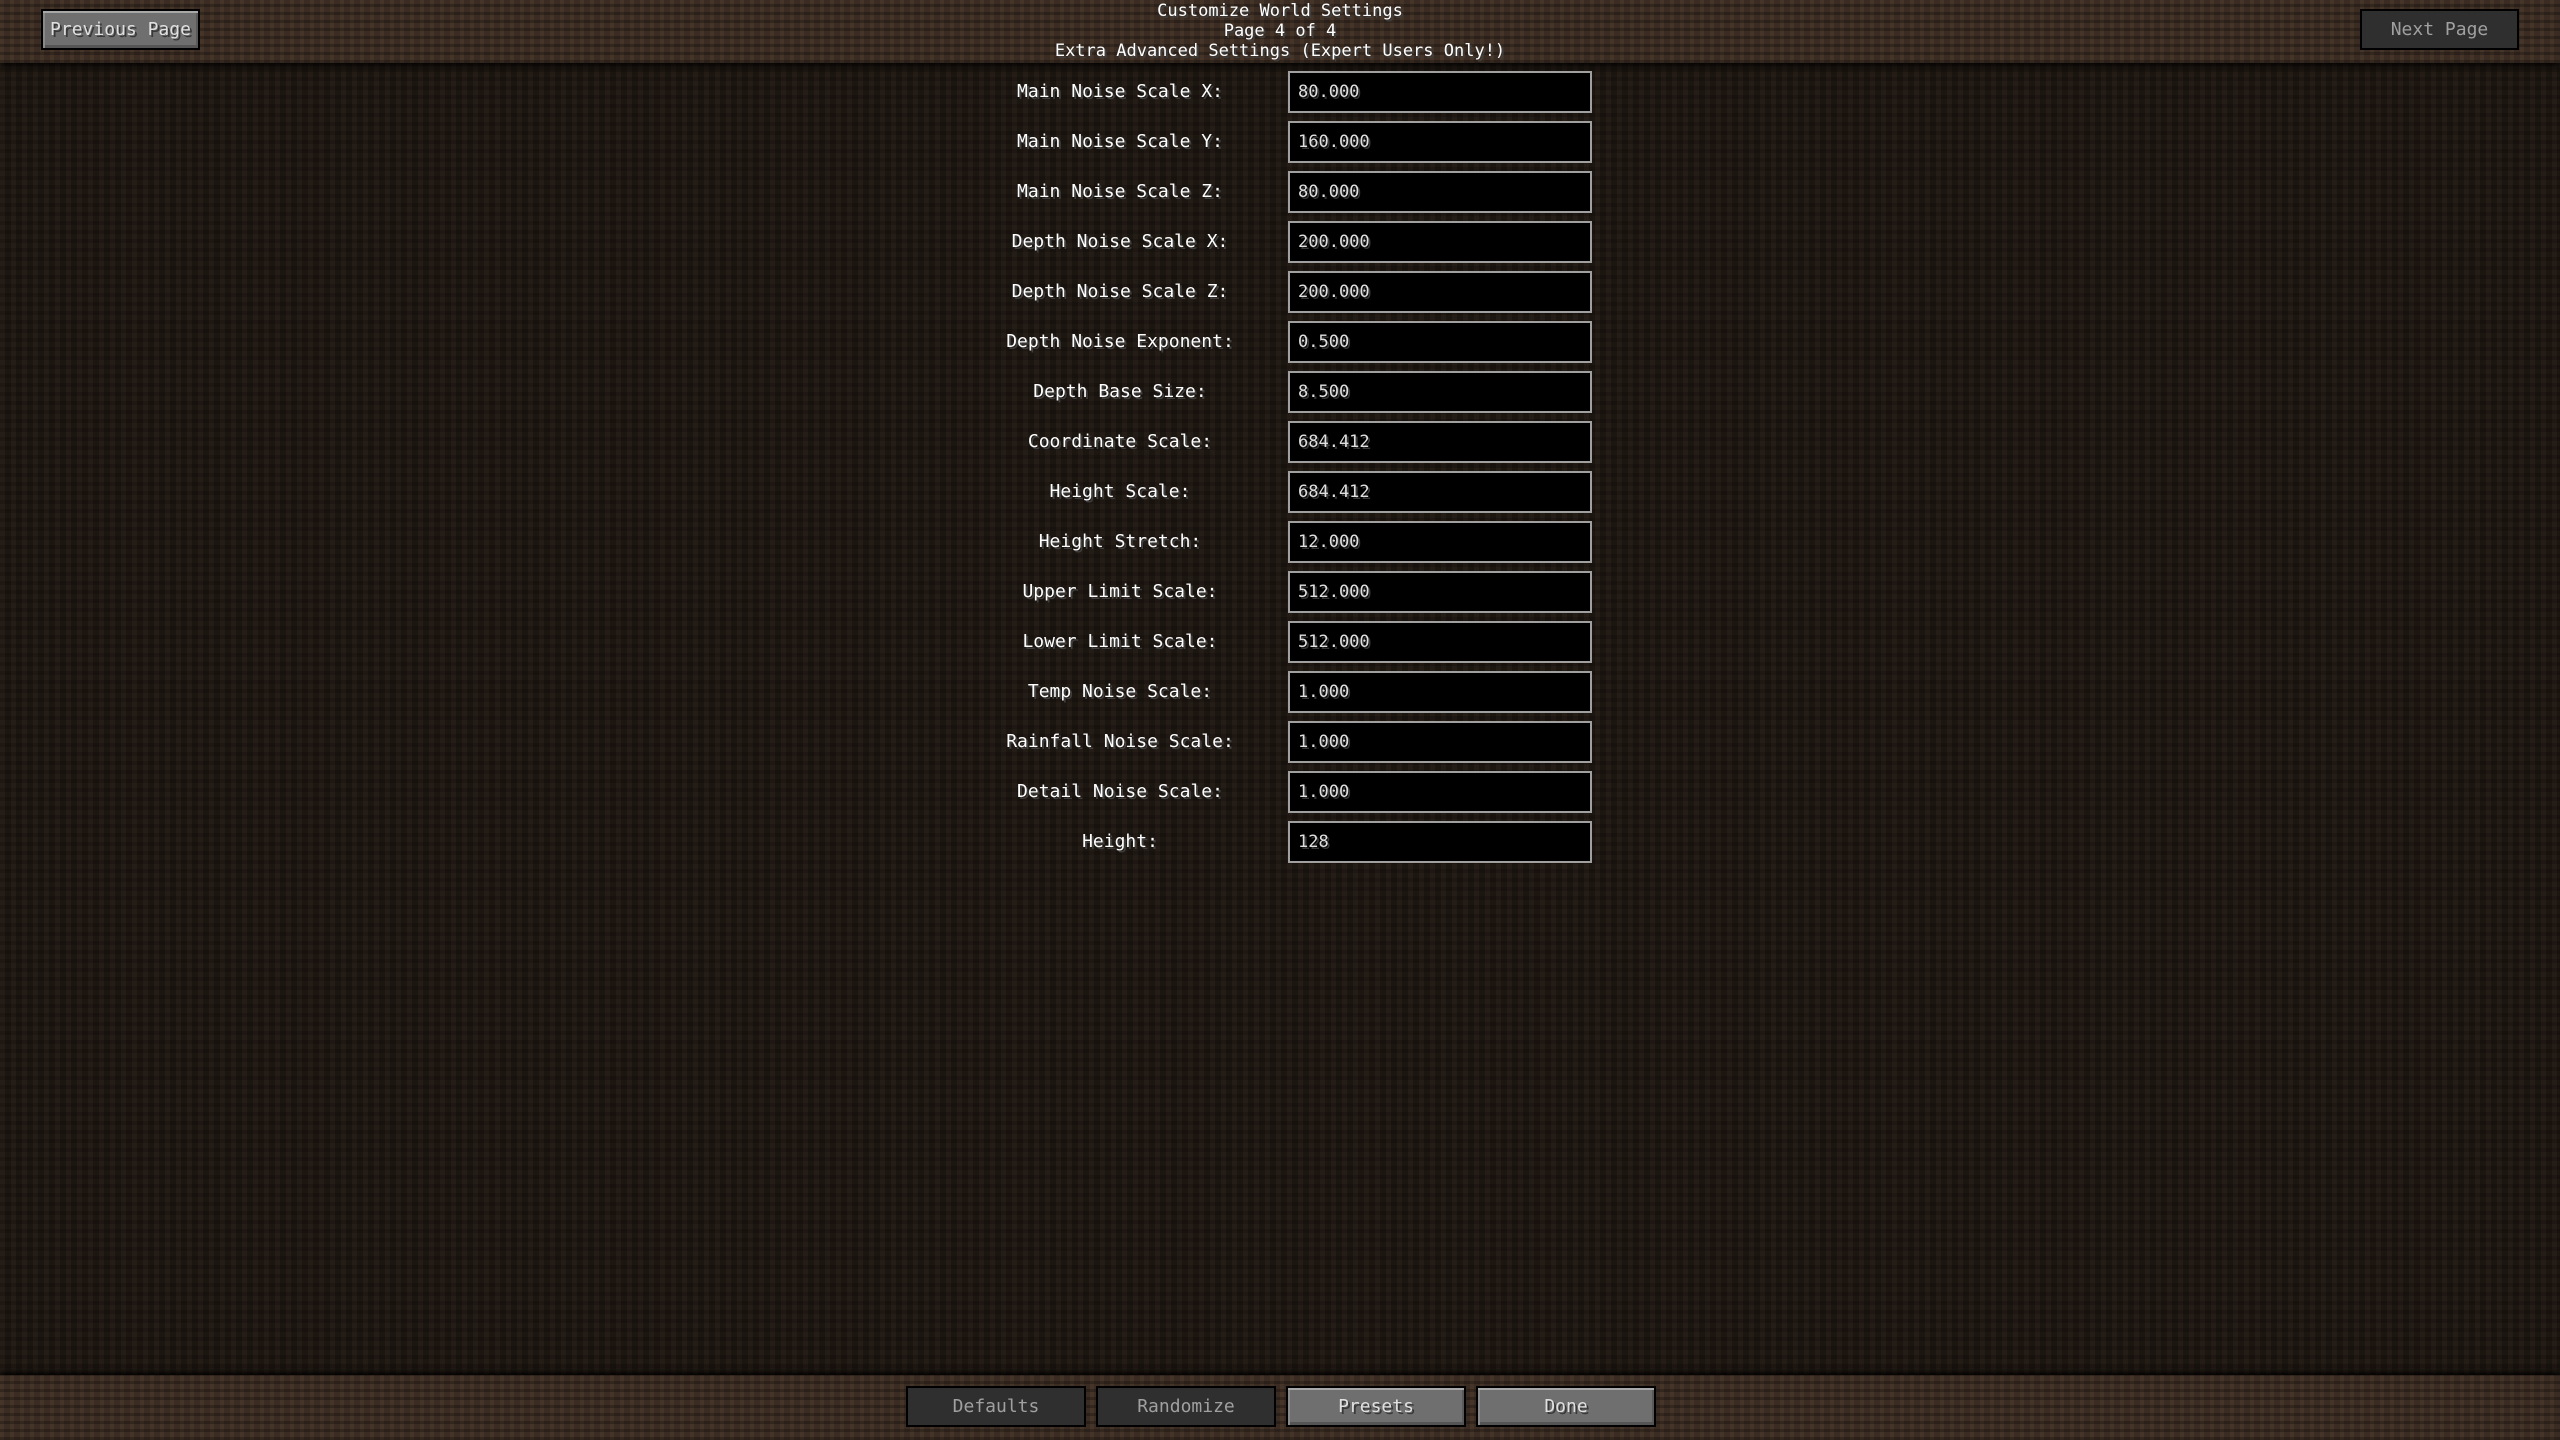 The image size is (2560, 1440). What do you see at coordinates (1120, 391) in the screenshot?
I see `setting-label: Depth Base Size:` at bounding box center [1120, 391].